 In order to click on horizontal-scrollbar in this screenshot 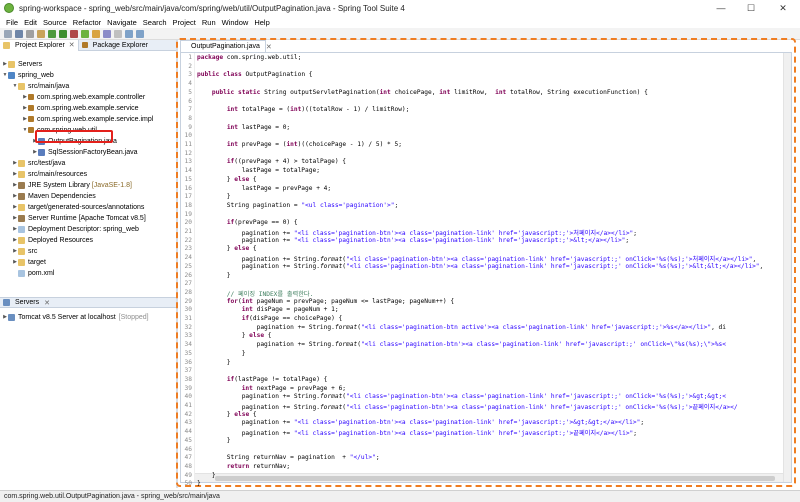, I will do `click(489, 477)`.